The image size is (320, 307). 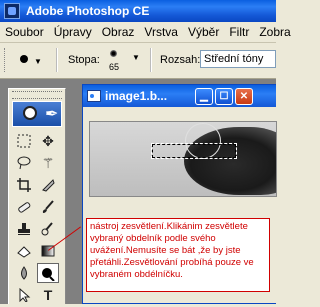 What do you see at coordinates (180, 60) in the screenshot?
I see `range-label: Rozsah:` at bounding box center [180, 60].